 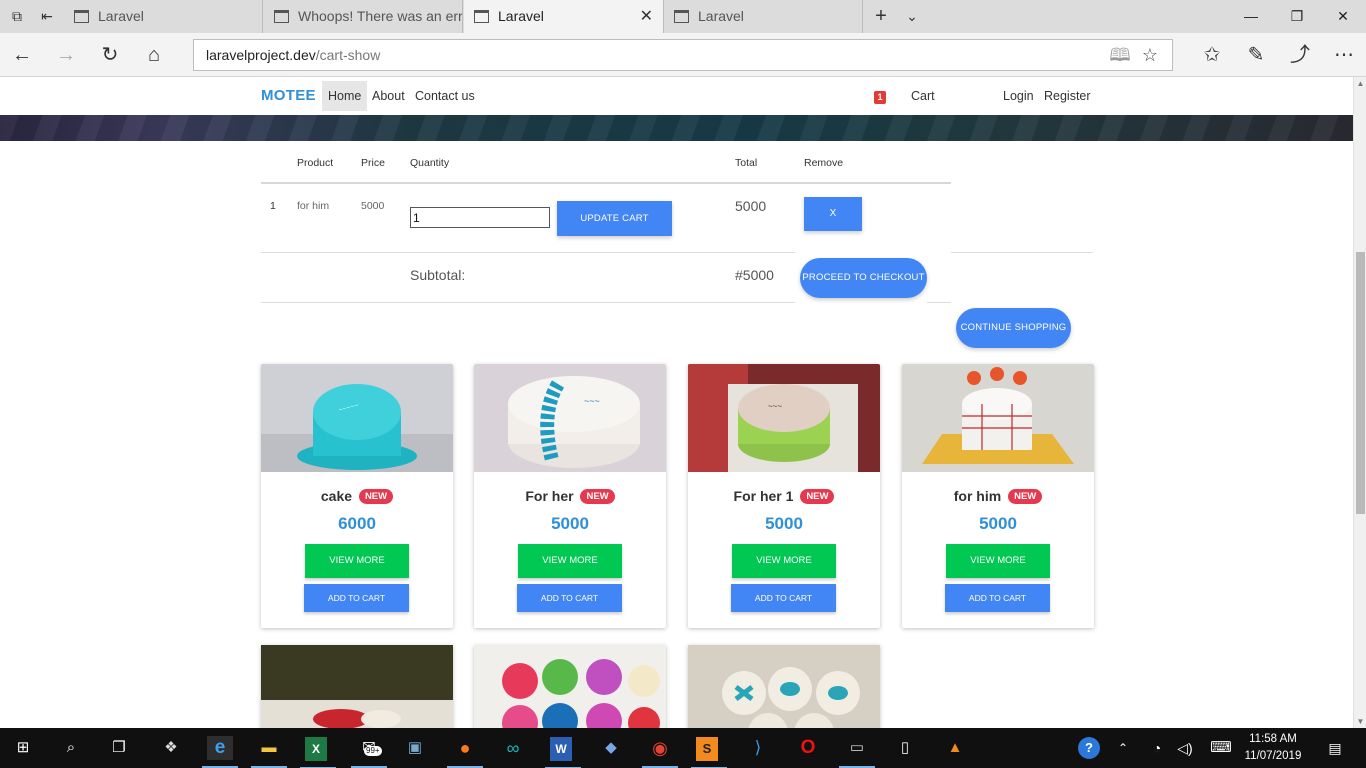 What do you see at coordinates (611, 748) in the screenshot?
I see `phpstorm-icon: ◆` at bounding box center [611, 748].